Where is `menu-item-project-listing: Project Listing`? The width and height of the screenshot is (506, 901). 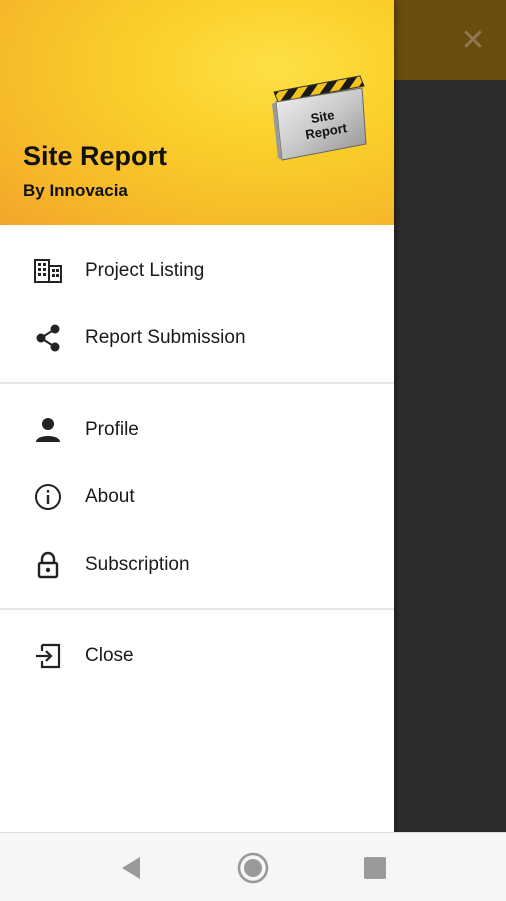
menu-item-project-listing: Project Listing is located at coordinates (197, 271).